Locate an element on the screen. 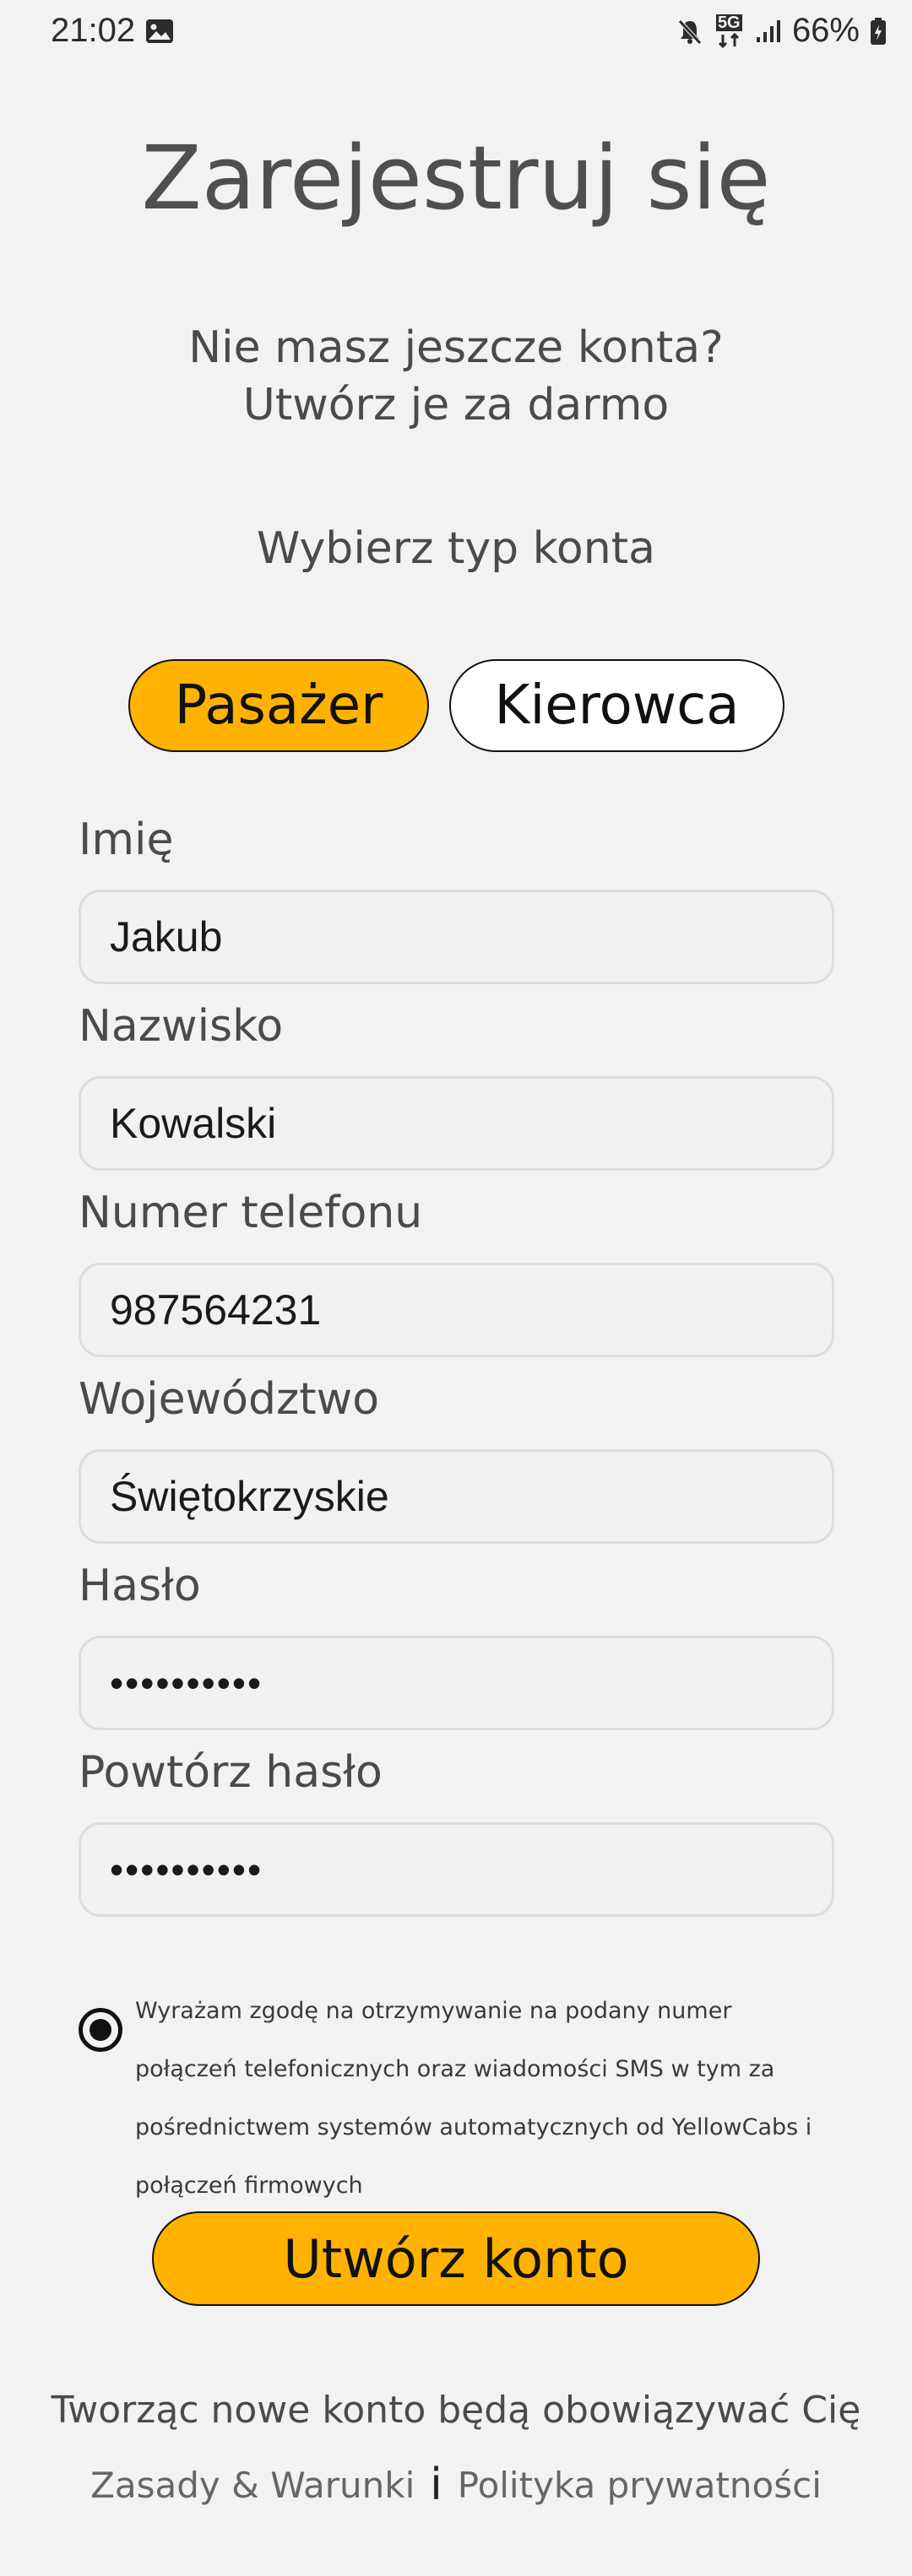 This screenshot has width=912, height=2576. network-5g-icon: 5G is located at coordinates (729, 31).